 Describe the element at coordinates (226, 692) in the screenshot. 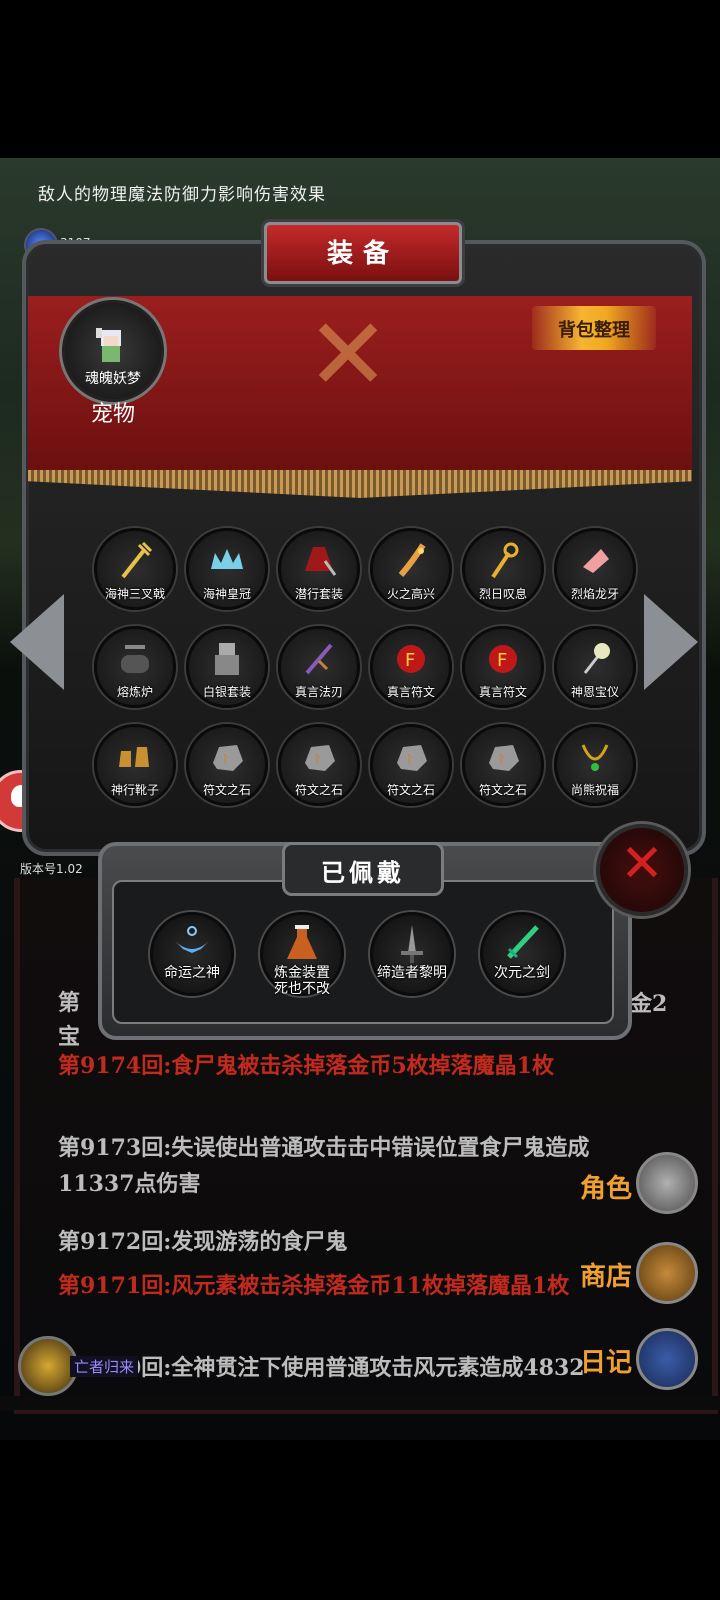

I see `inventory-item-label: 白银套装` at that location.